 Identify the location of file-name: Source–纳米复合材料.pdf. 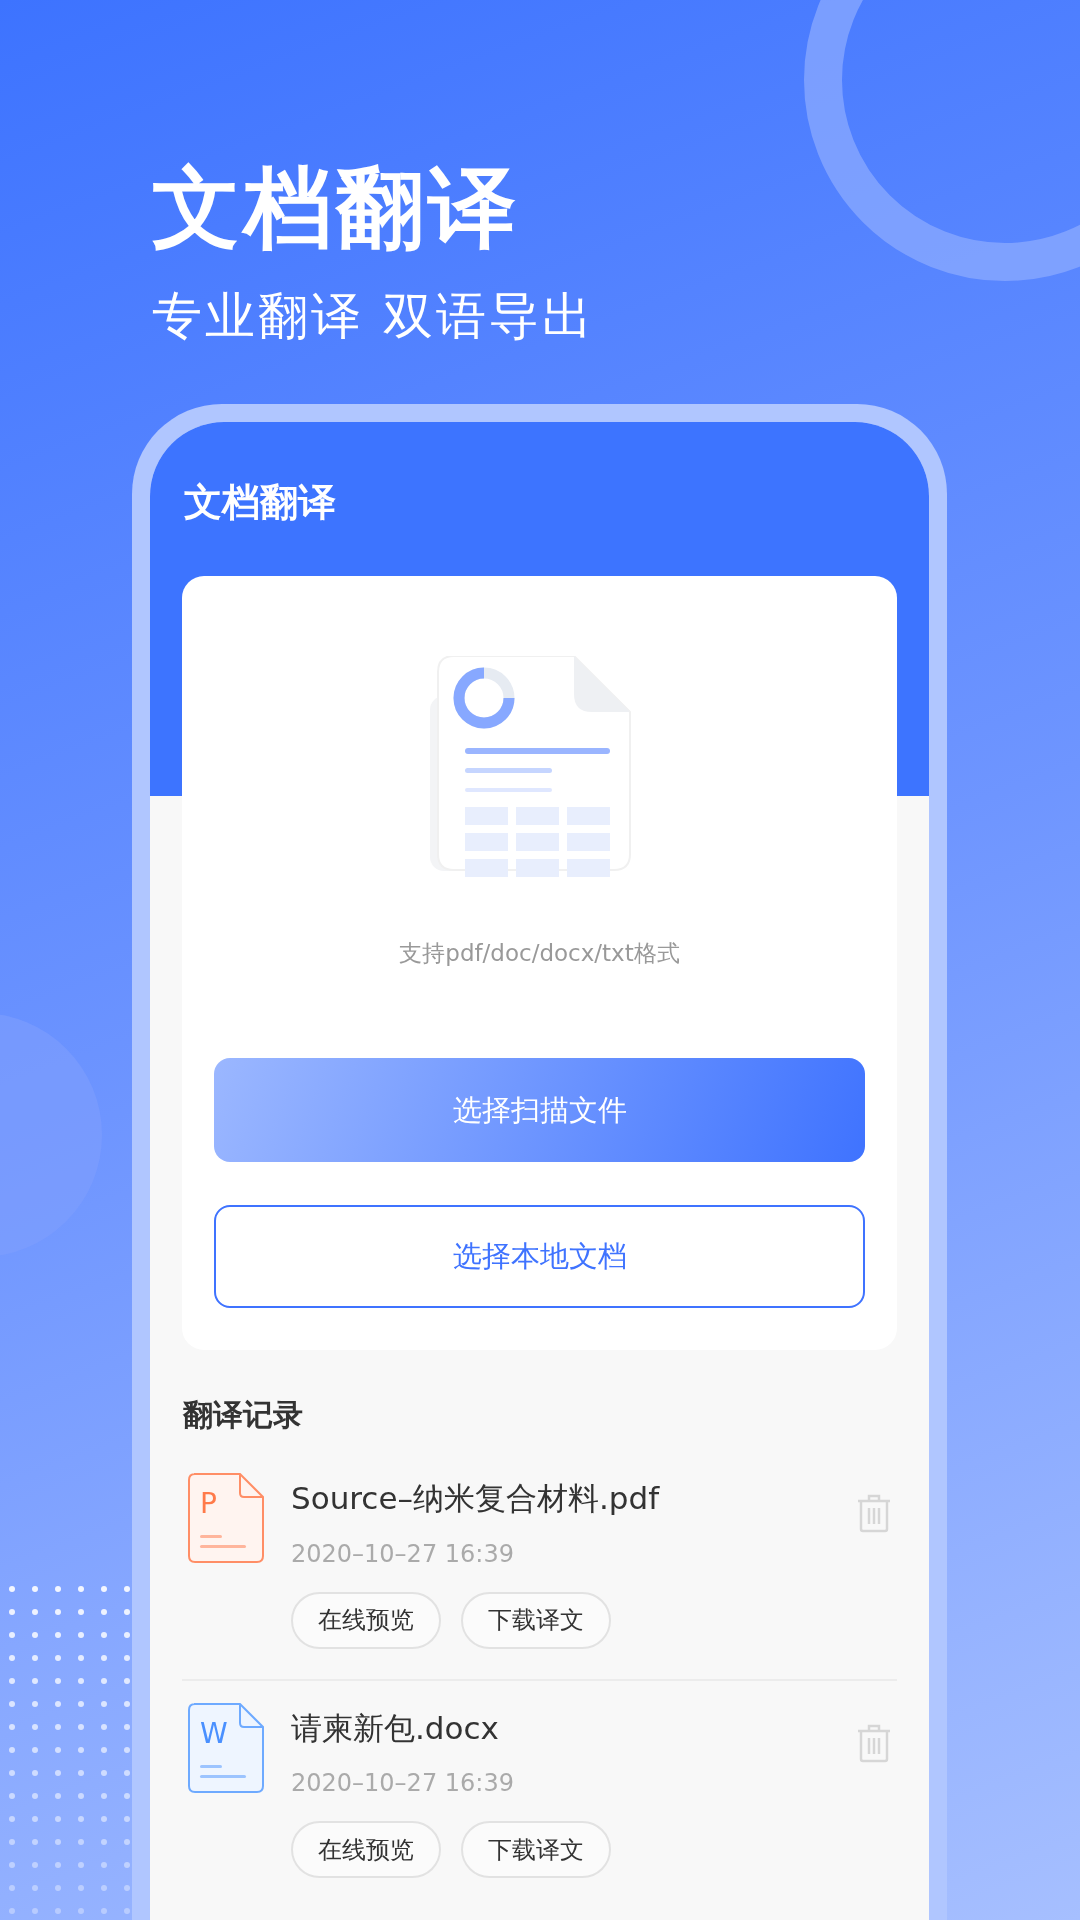
(476, 1499).